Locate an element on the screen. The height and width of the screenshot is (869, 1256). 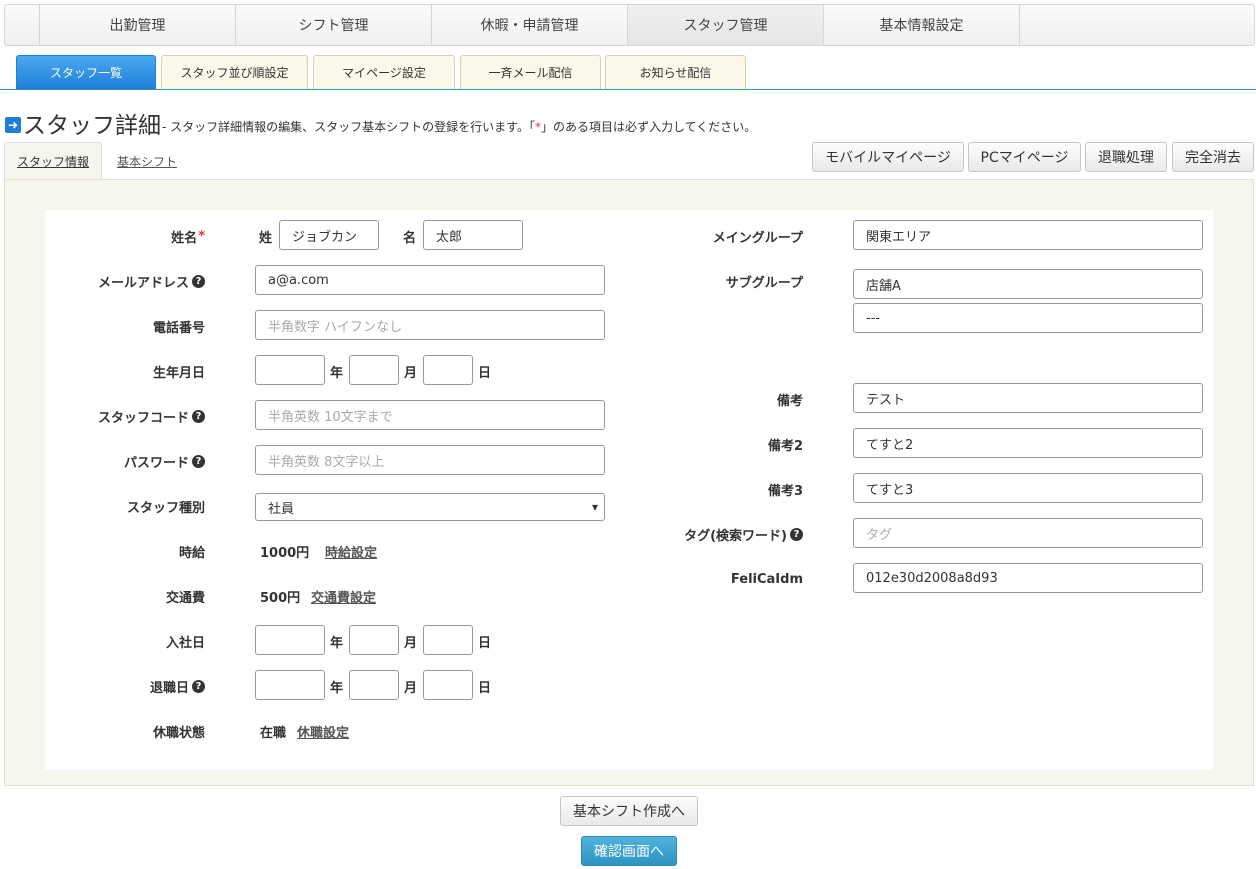
sub-tab-staff-order: スタッフ並び順設定 is located at coordinates (234, 72).